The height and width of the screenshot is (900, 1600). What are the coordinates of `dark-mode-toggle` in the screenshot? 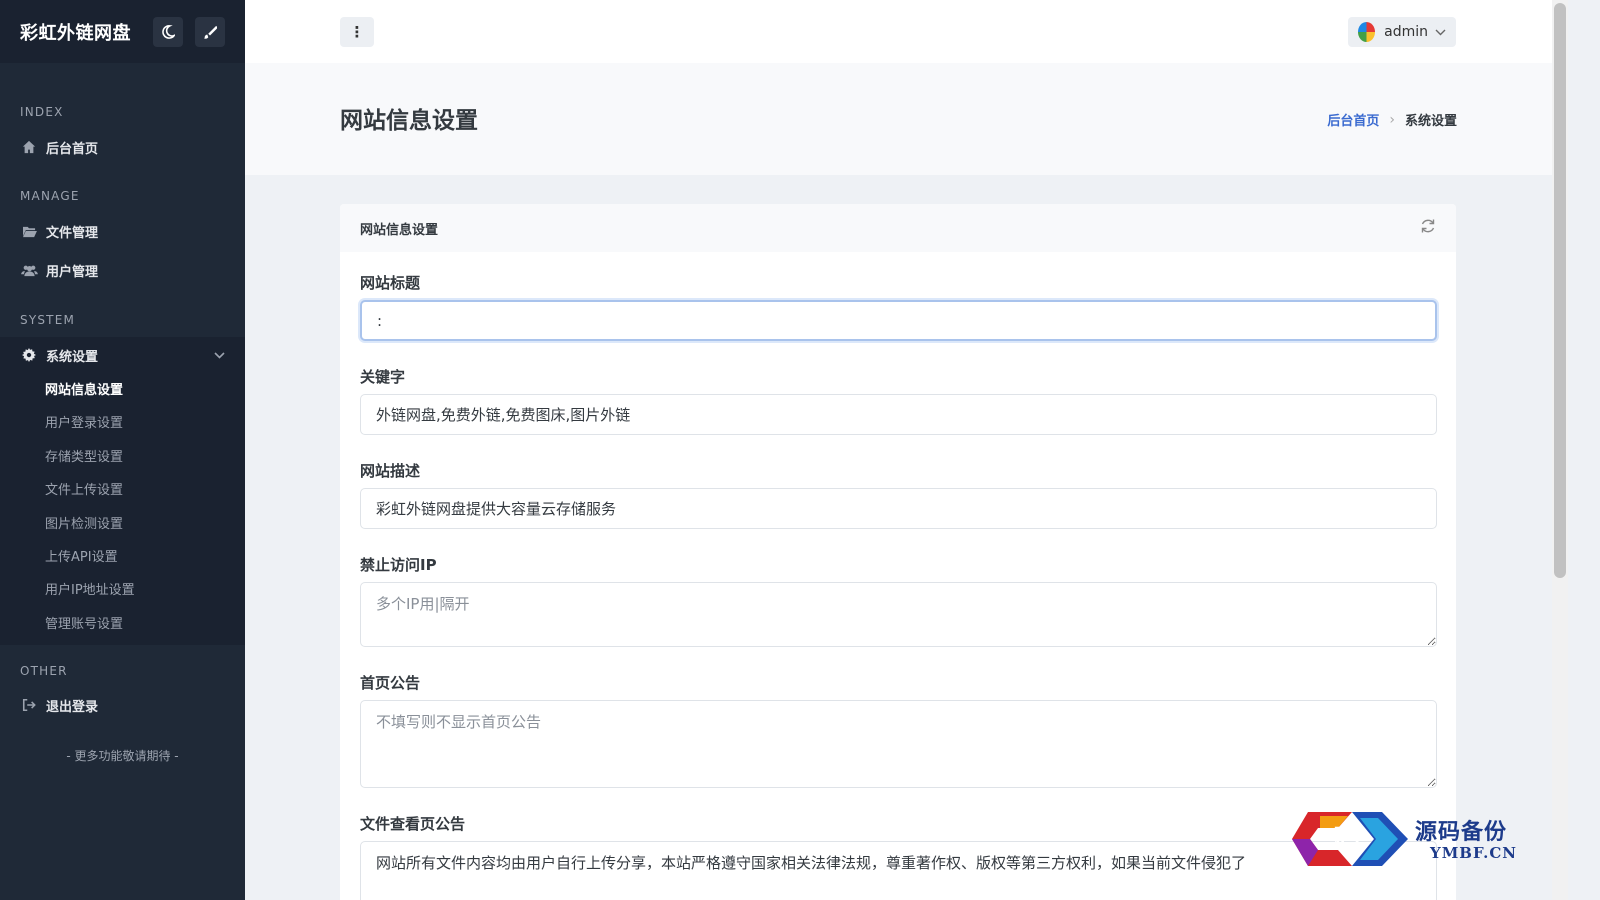 It's located at (168, 31).